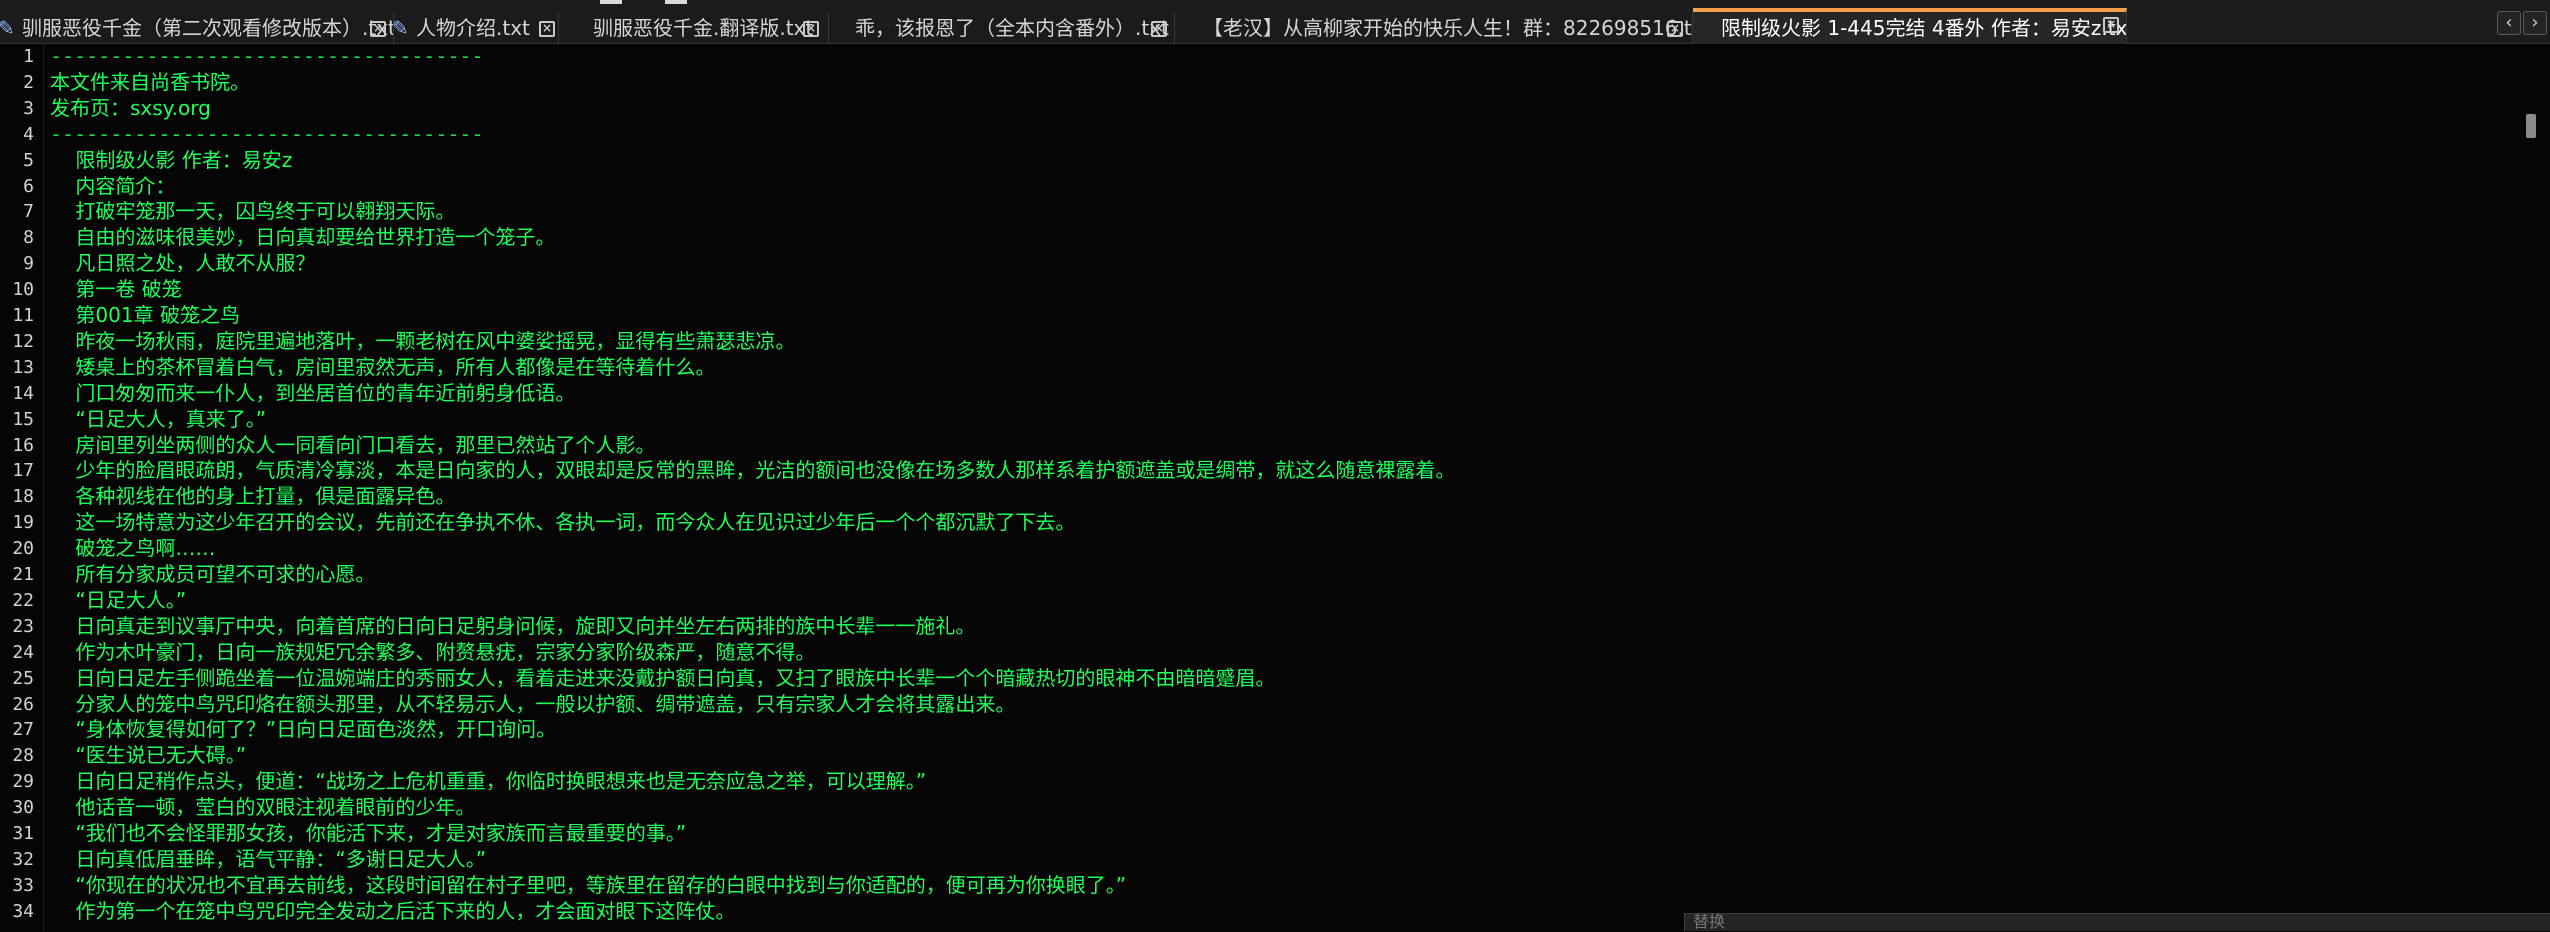 The width and height of the screenshot is (2550, 932). I want to click on text-line: 自由的滋味很美妙，日向真却要给世界打造一个笼子。, so click(303, 237).